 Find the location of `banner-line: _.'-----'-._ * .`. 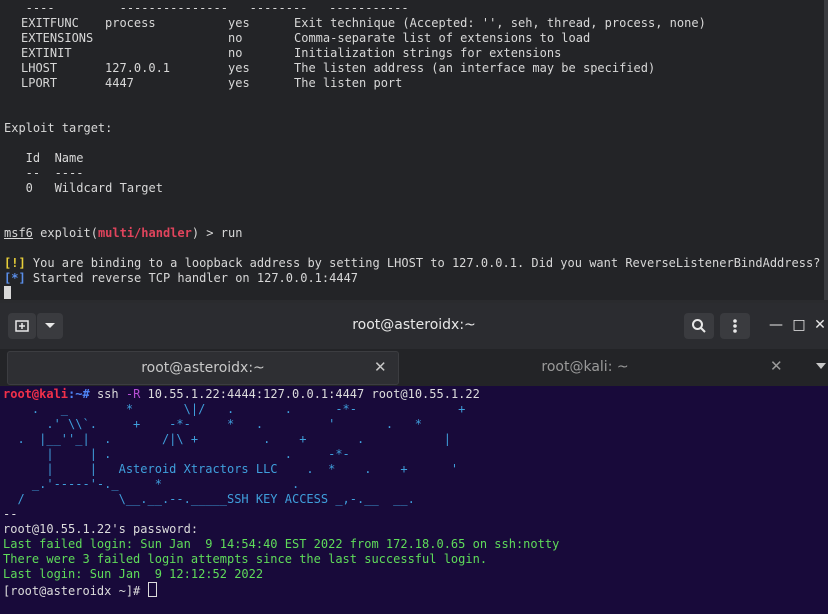

banner-line: _.'-----'-._ * . is located at coordinates (151, 484).